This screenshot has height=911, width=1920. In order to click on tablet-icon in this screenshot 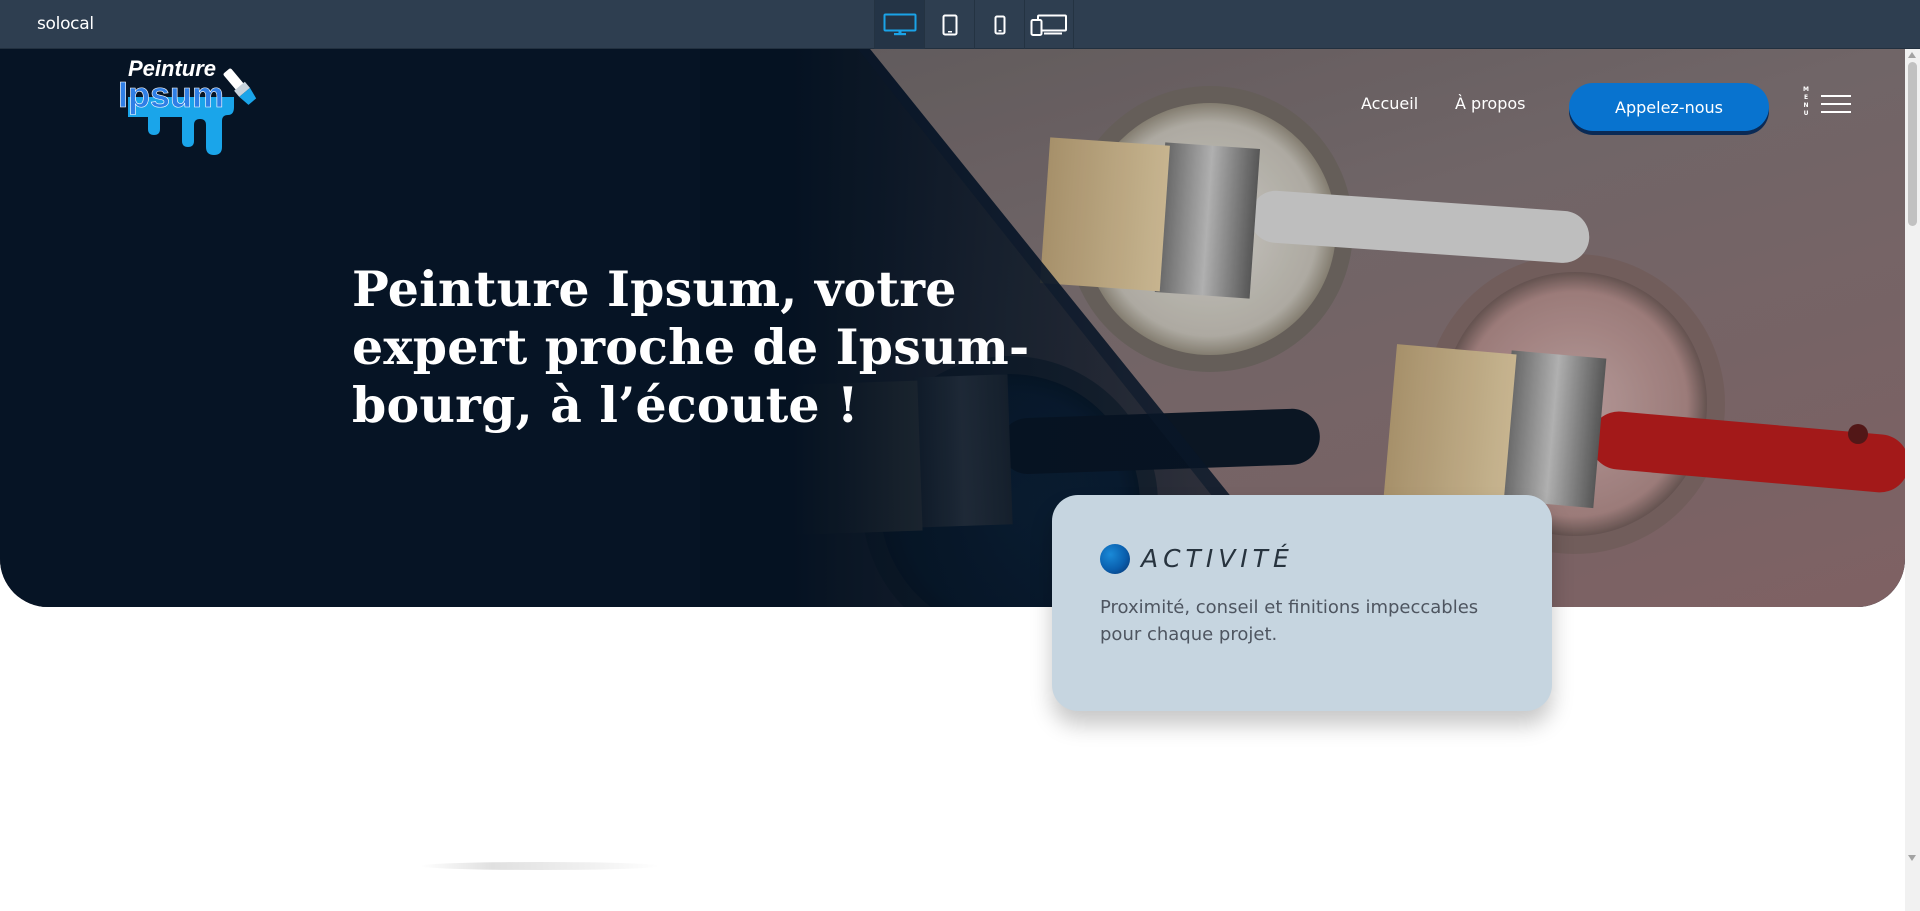, I will do `click(949, 24)`.